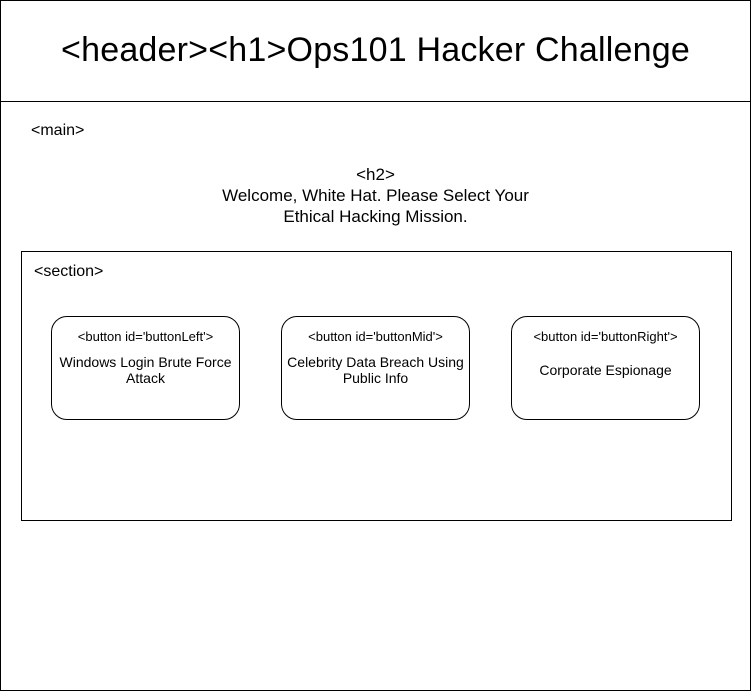  I want to click on welcome-heading-line-1: Welcome, White Hat. Please Select Your, so click(375, 195).